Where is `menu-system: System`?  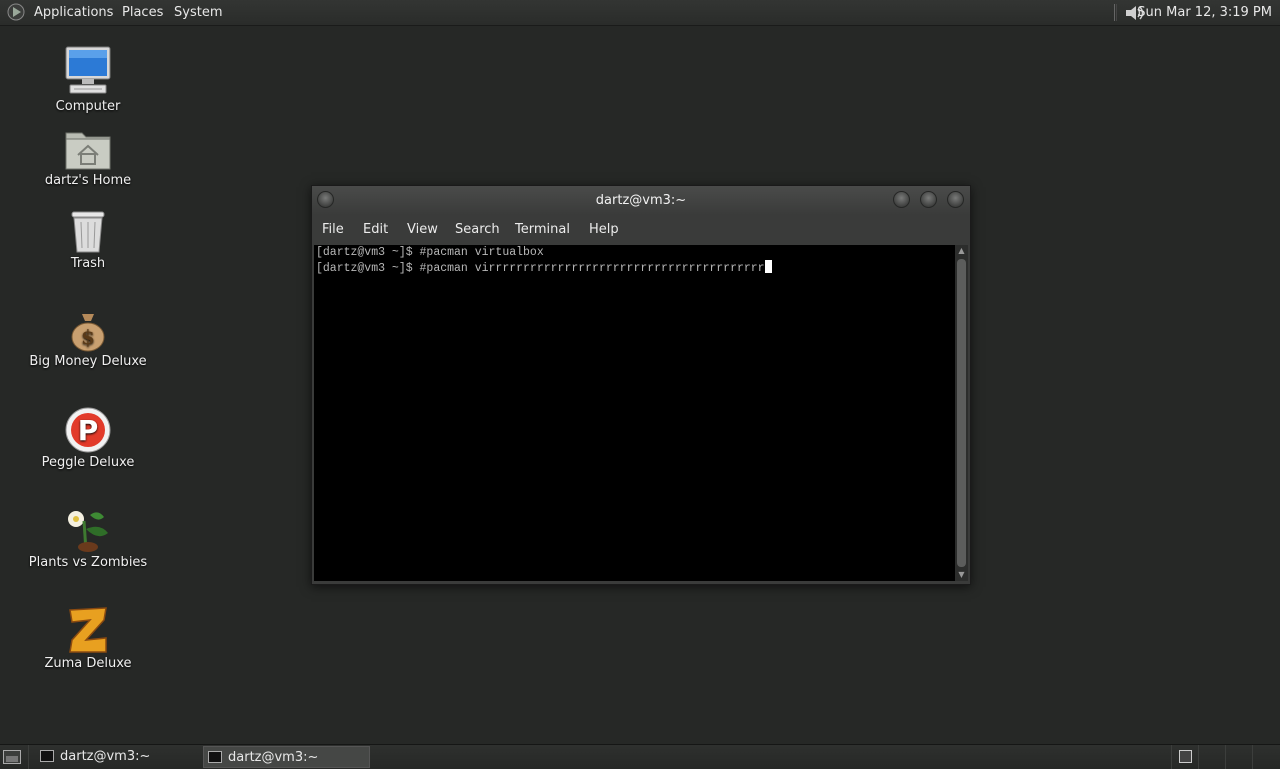
menu-system: System is located at coordinates (198, 12).